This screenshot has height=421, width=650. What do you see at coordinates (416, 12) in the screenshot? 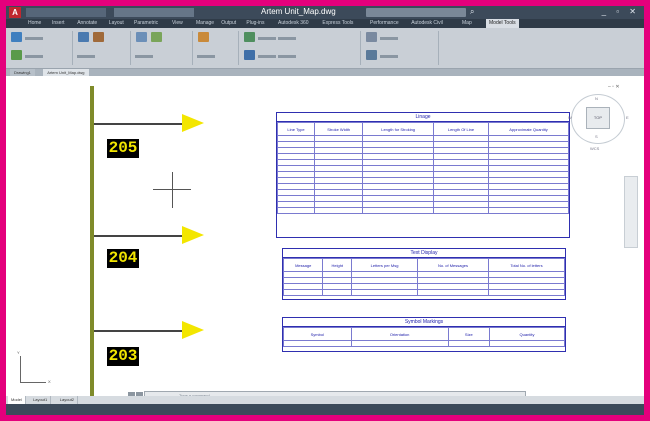
I see `search-input` at bounding box center [416, 12].